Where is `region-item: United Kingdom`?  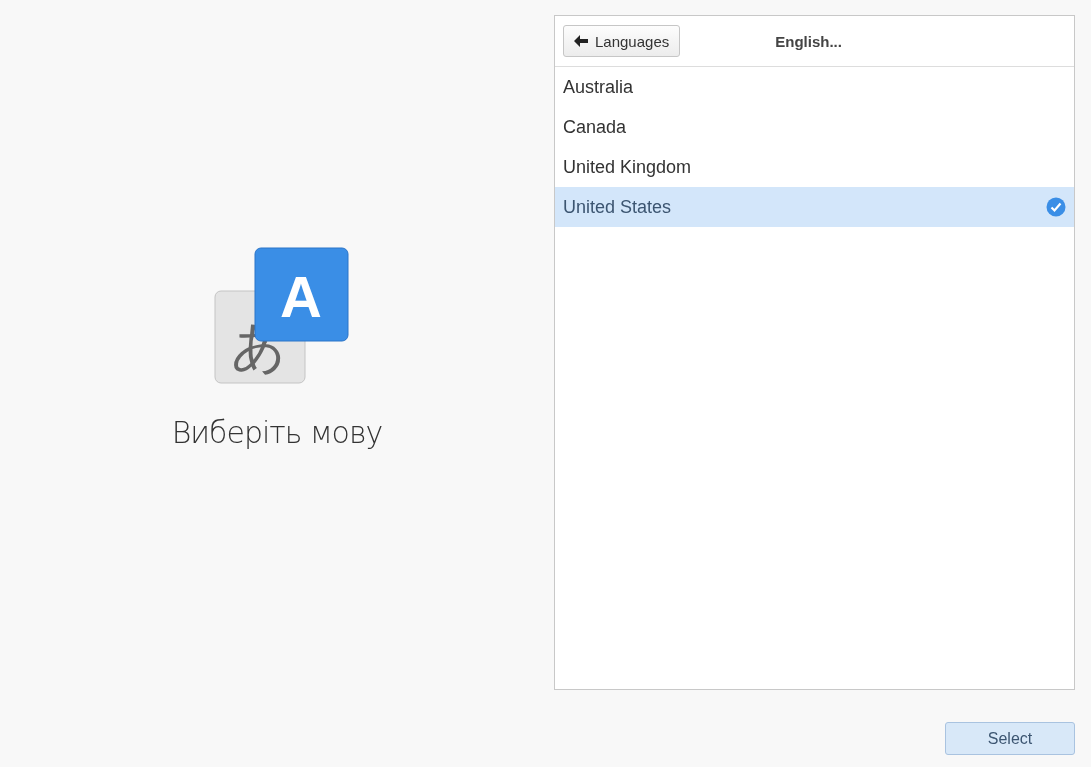
region-item: United Kingdom is located at coordinates (814, 167).